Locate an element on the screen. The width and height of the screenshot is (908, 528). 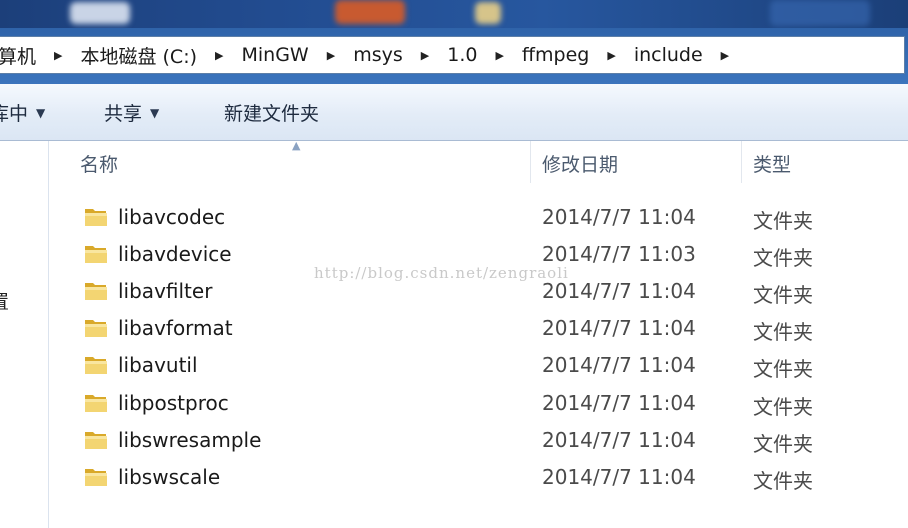
sort-ascending-icon: ▲ is located at coordinates (296, 145).